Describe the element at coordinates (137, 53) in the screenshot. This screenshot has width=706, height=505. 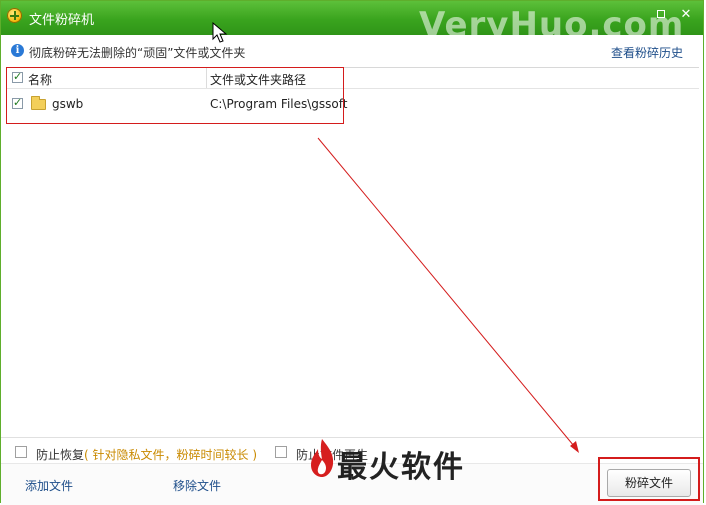
I see `info-message: 彻底粉碎无法删除的“顽固”文件或文件夹` at that location.